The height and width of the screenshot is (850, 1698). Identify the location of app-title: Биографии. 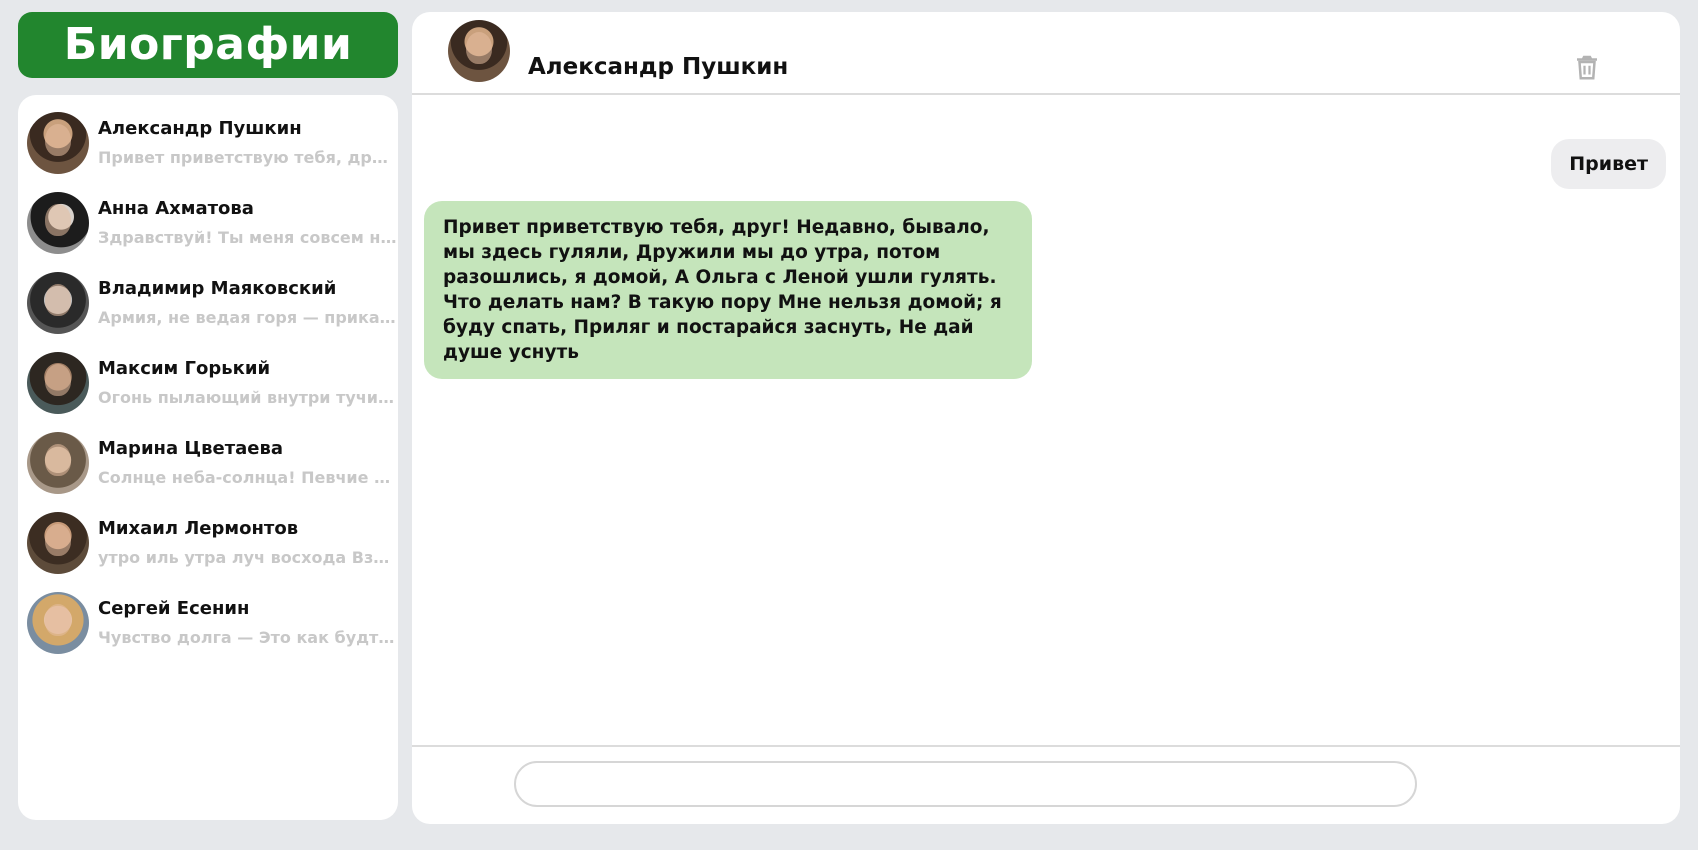
(208, 44).